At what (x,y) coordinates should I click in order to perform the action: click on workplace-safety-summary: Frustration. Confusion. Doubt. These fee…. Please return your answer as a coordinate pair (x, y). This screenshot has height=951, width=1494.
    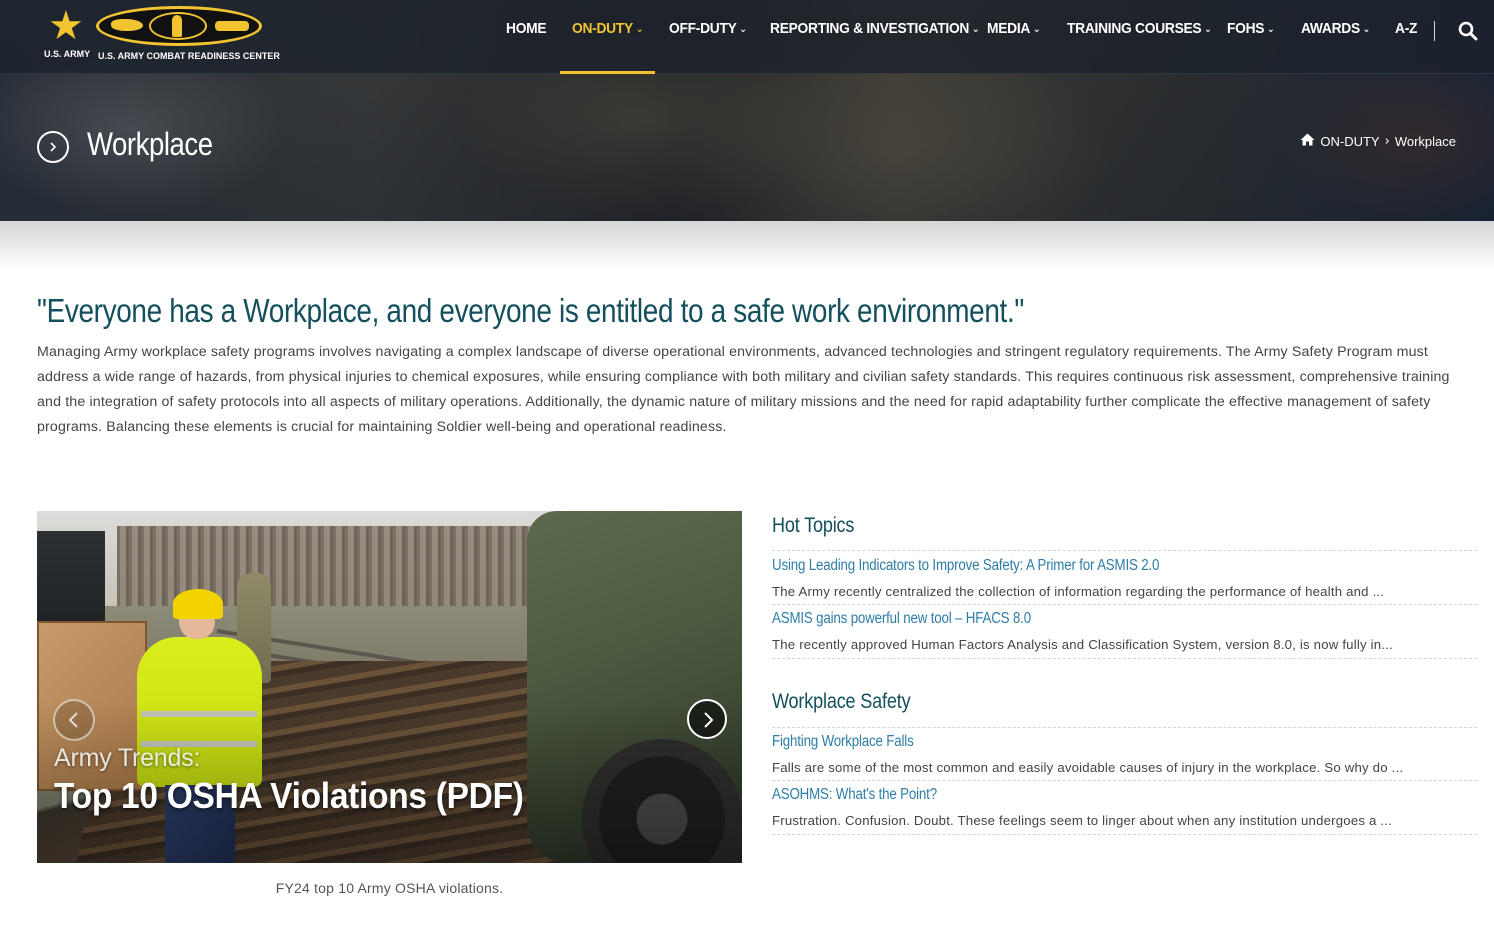
    Looking at the image, I should click on (1082, 820).